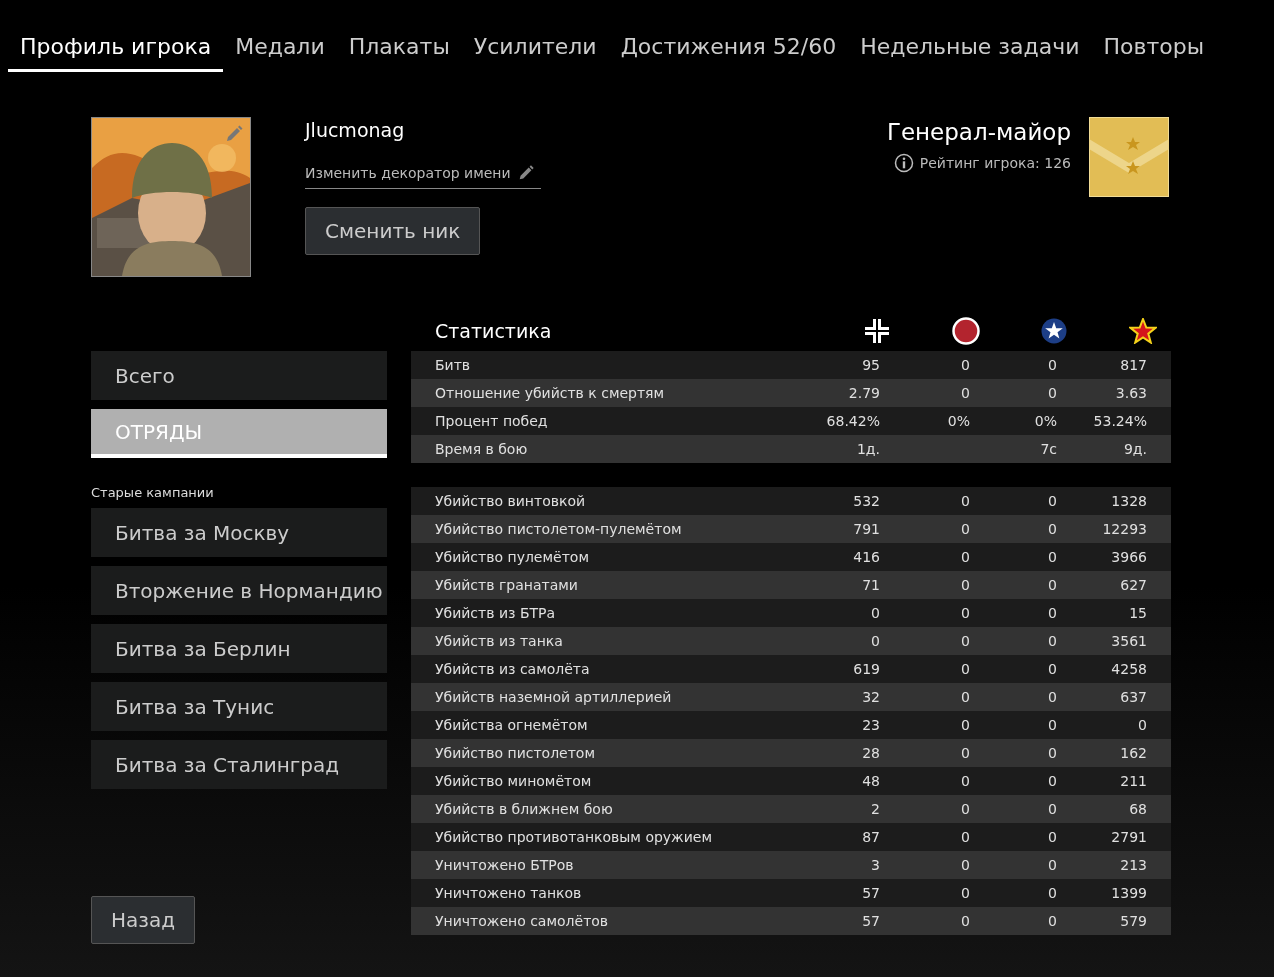  Describe the element at coordinates (870, 365) in the screenshot. I see `stat-value: 95` at that location.